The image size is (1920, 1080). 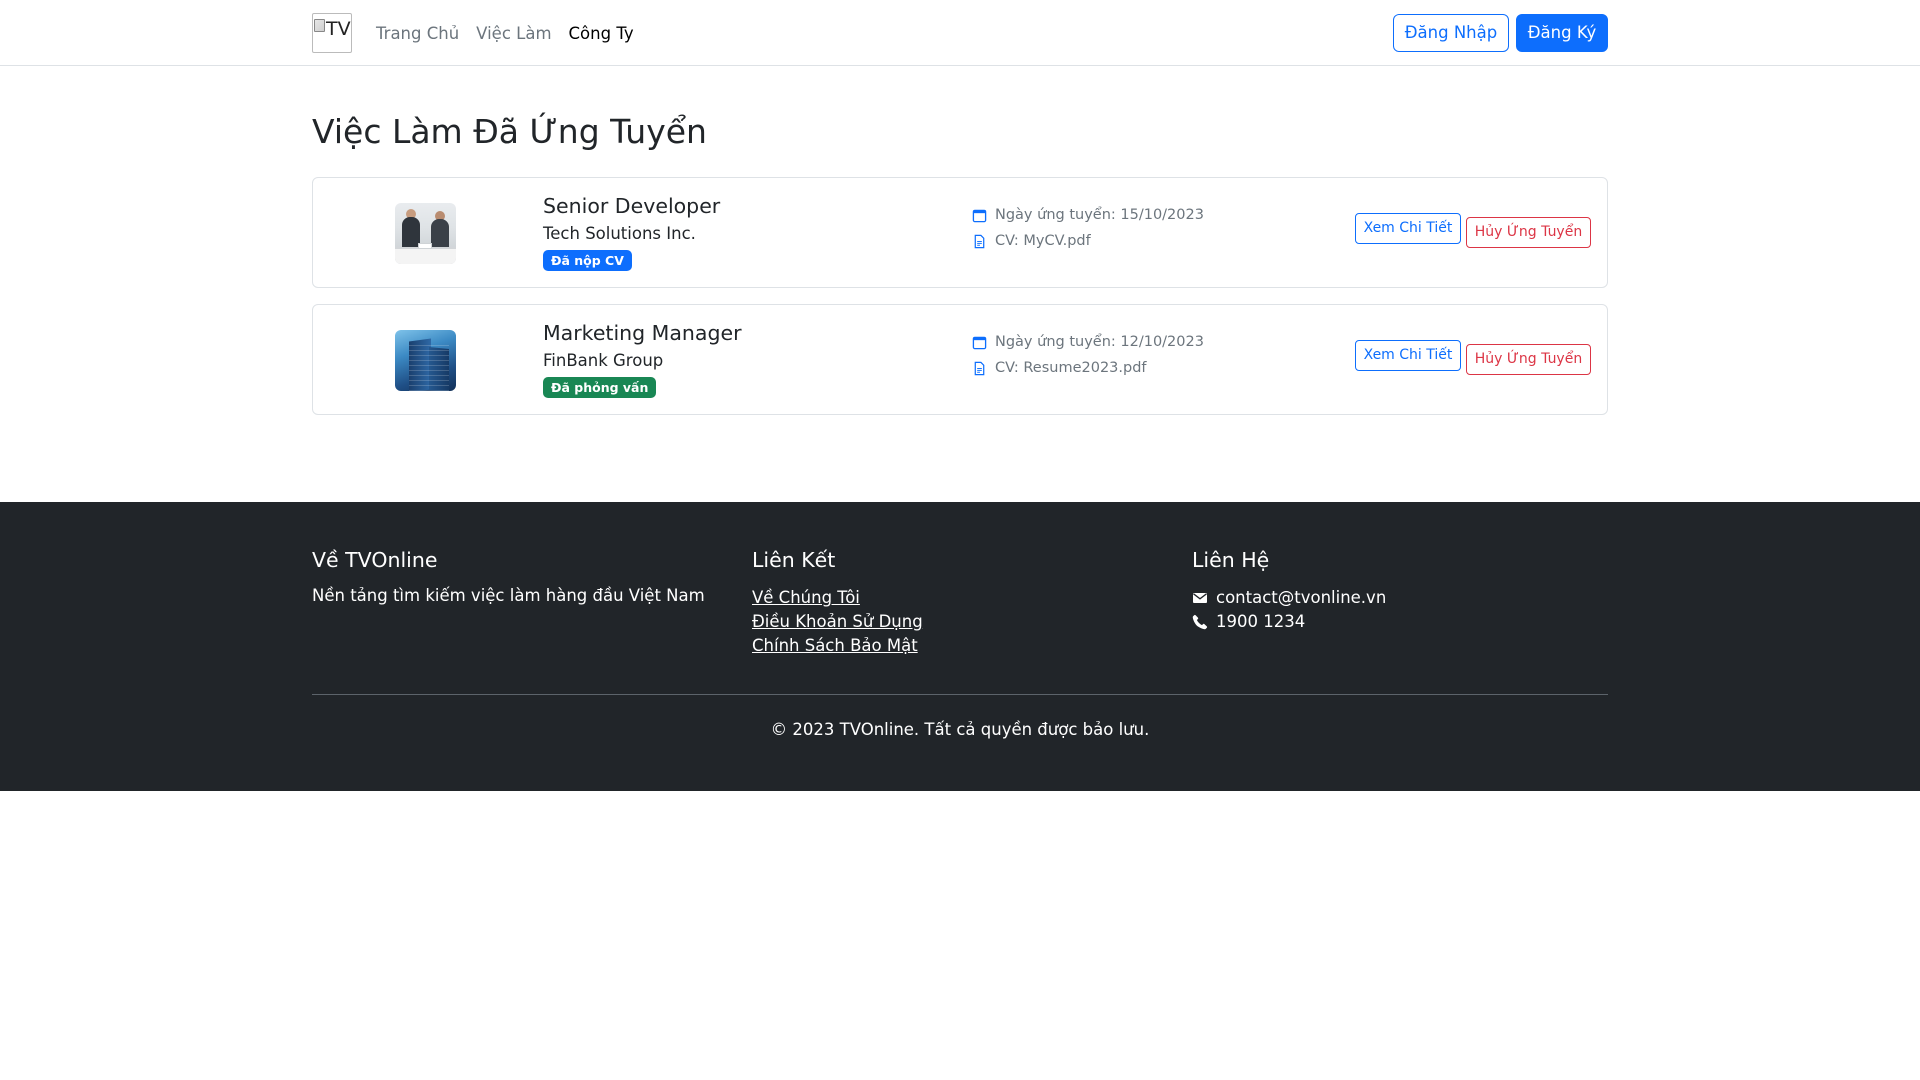 I want to click on contact-email-text: contact@tvonline.vn, so click(x=1301, y=597).